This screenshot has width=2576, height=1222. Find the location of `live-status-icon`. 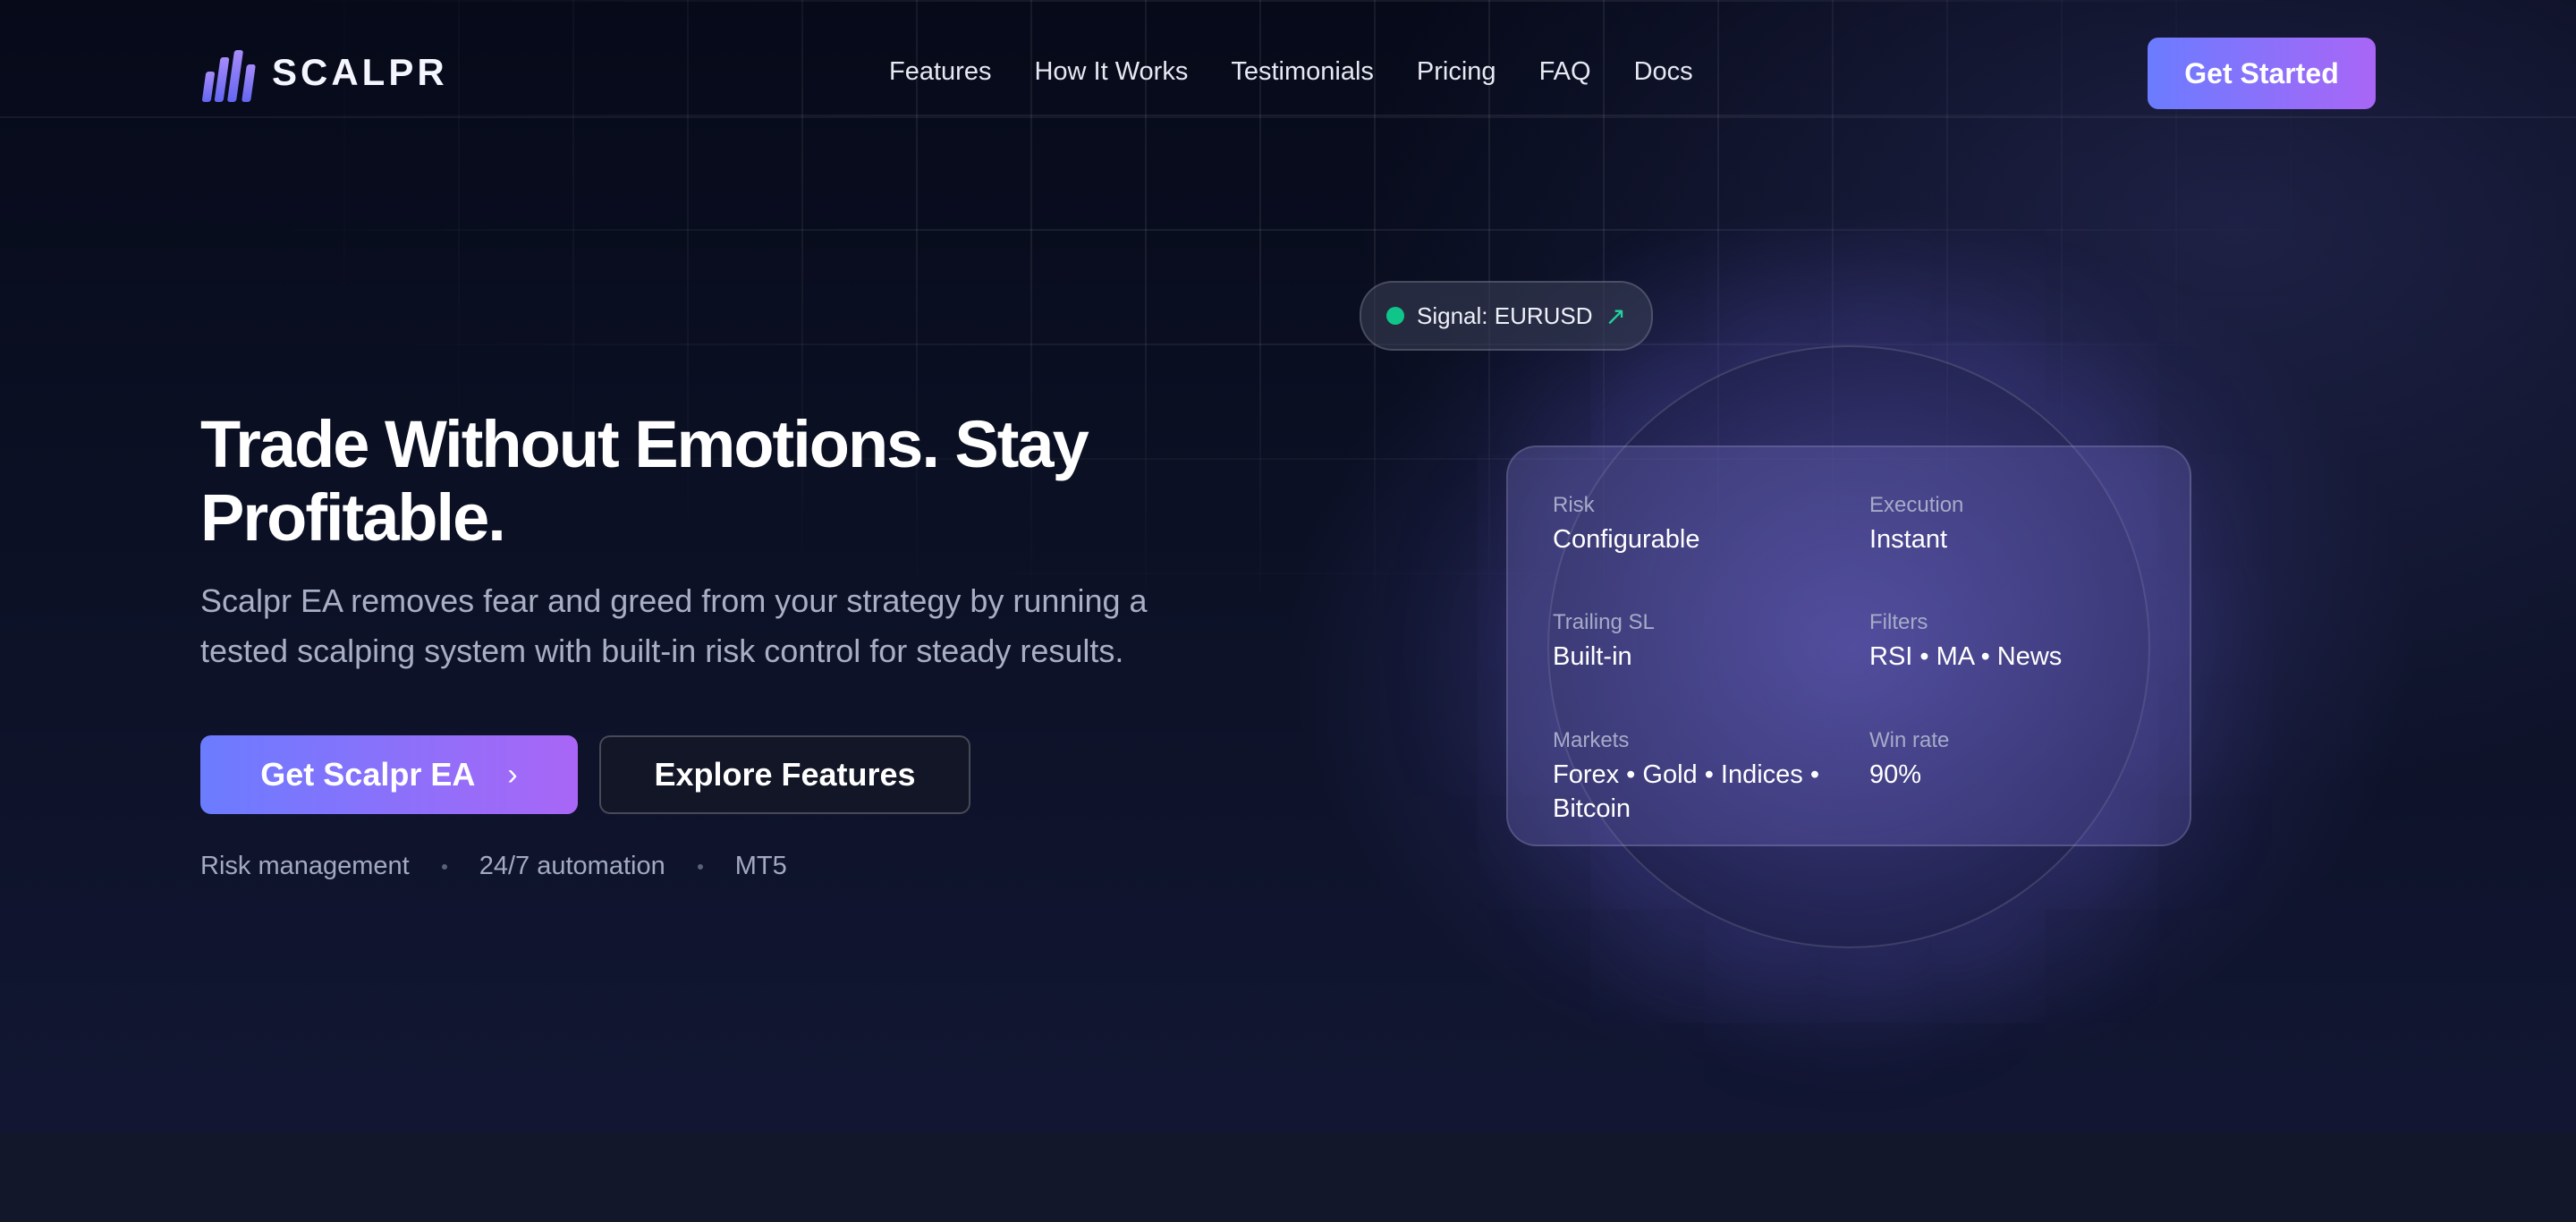

live-status-icon is located at coordinates (1395, 316).